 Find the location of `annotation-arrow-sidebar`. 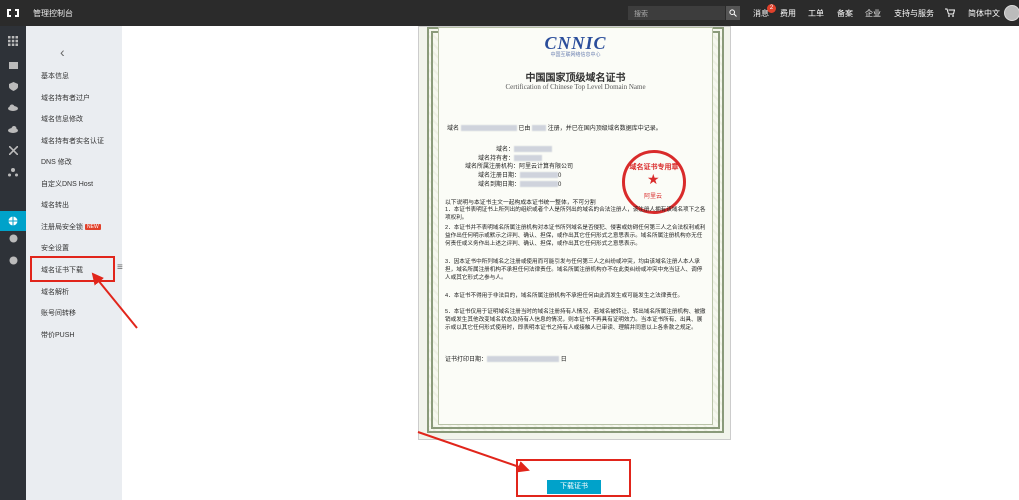

annotation-arrow-sidebar is located at coordinates (114, 300).